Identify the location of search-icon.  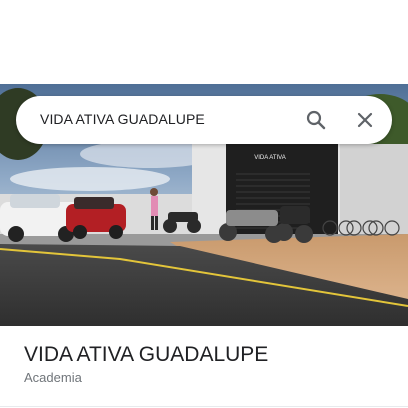
(316, 120).